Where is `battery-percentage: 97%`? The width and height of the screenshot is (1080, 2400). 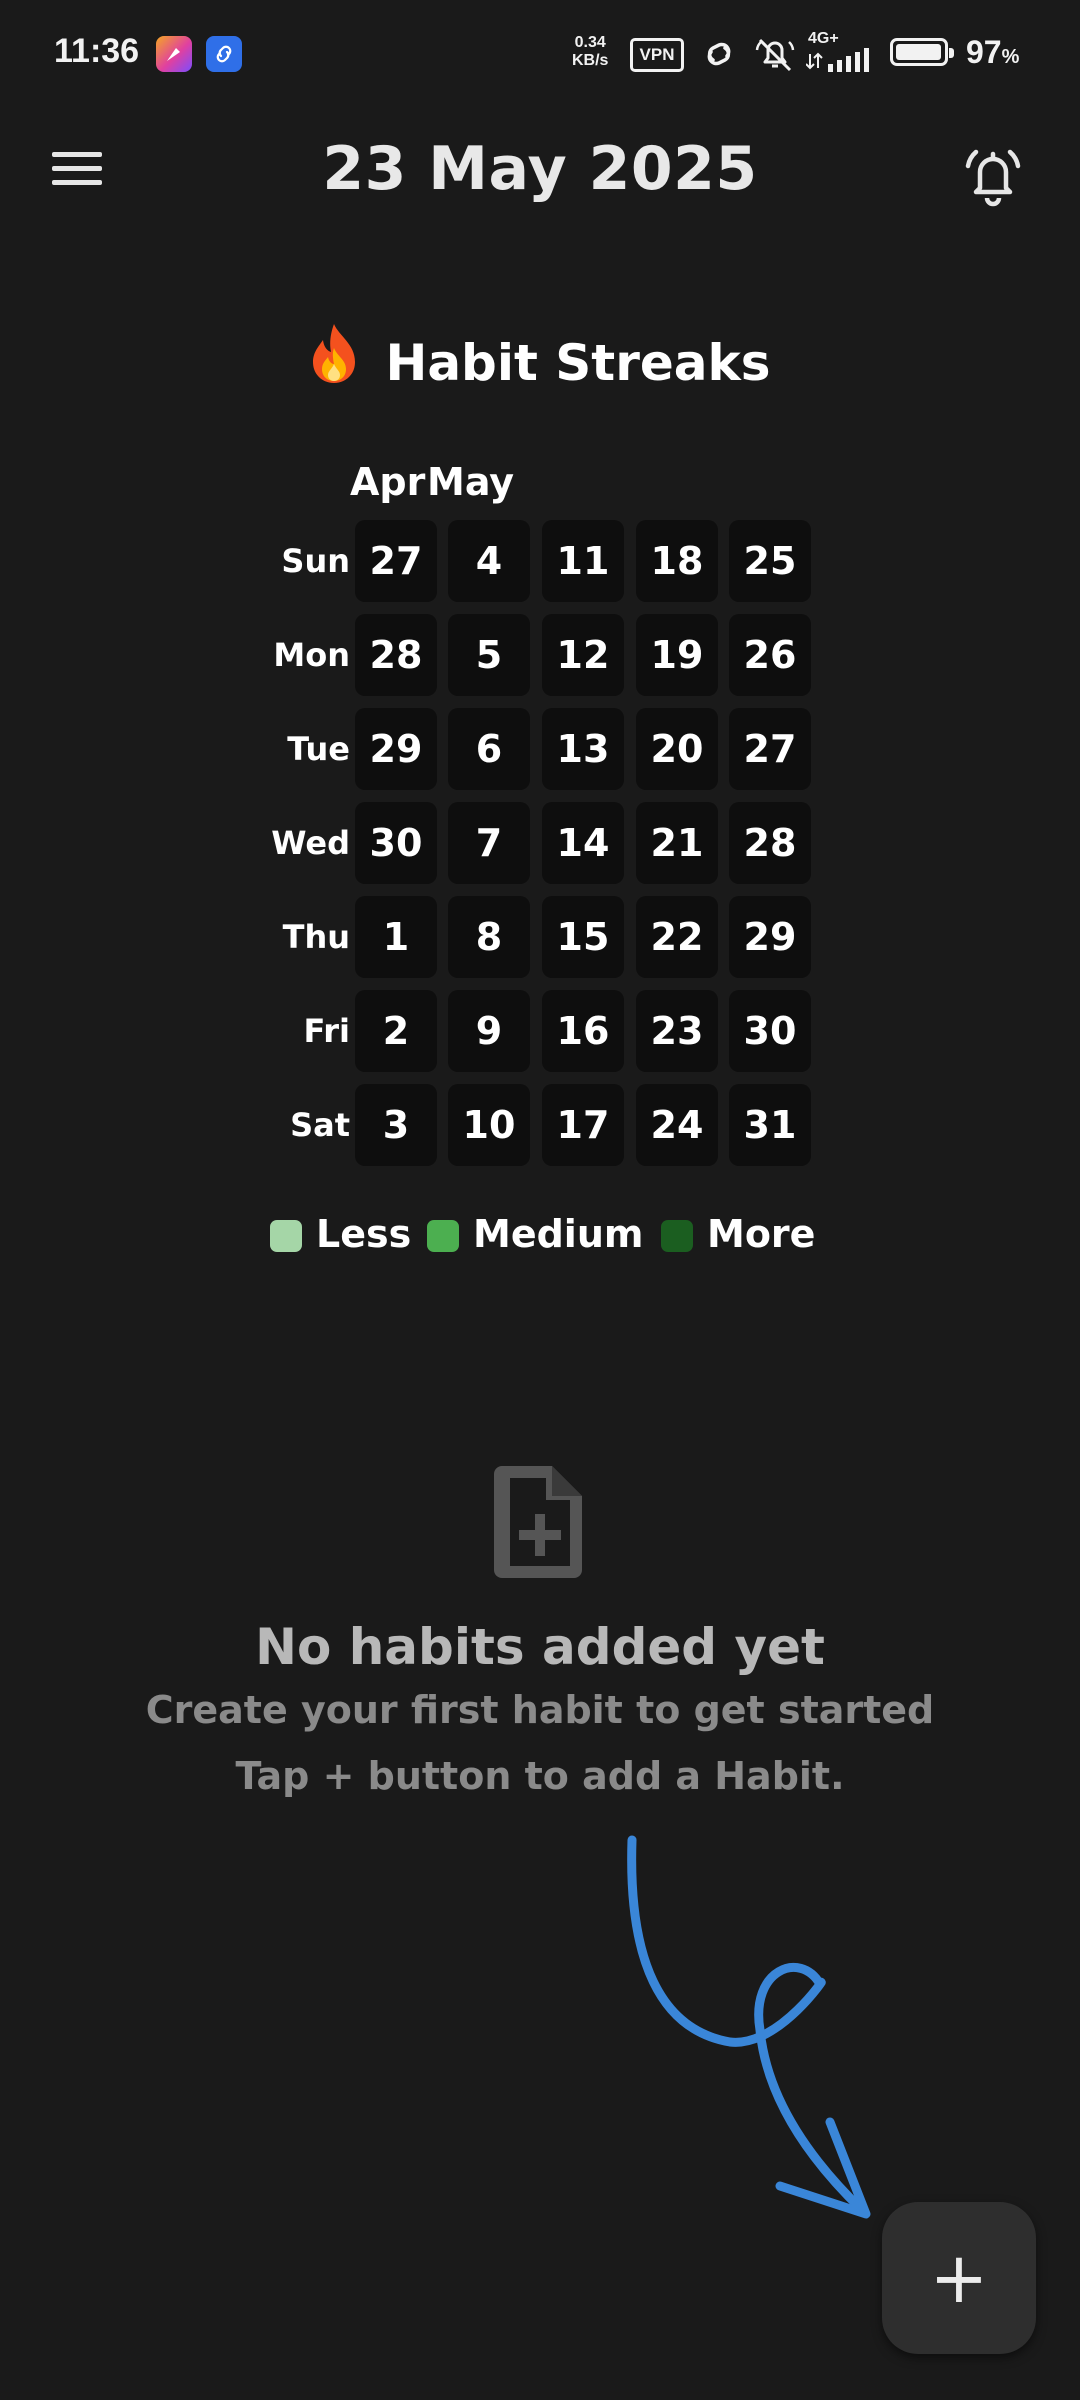
battery-percentage: 97% is located at coordinates (993, 52).